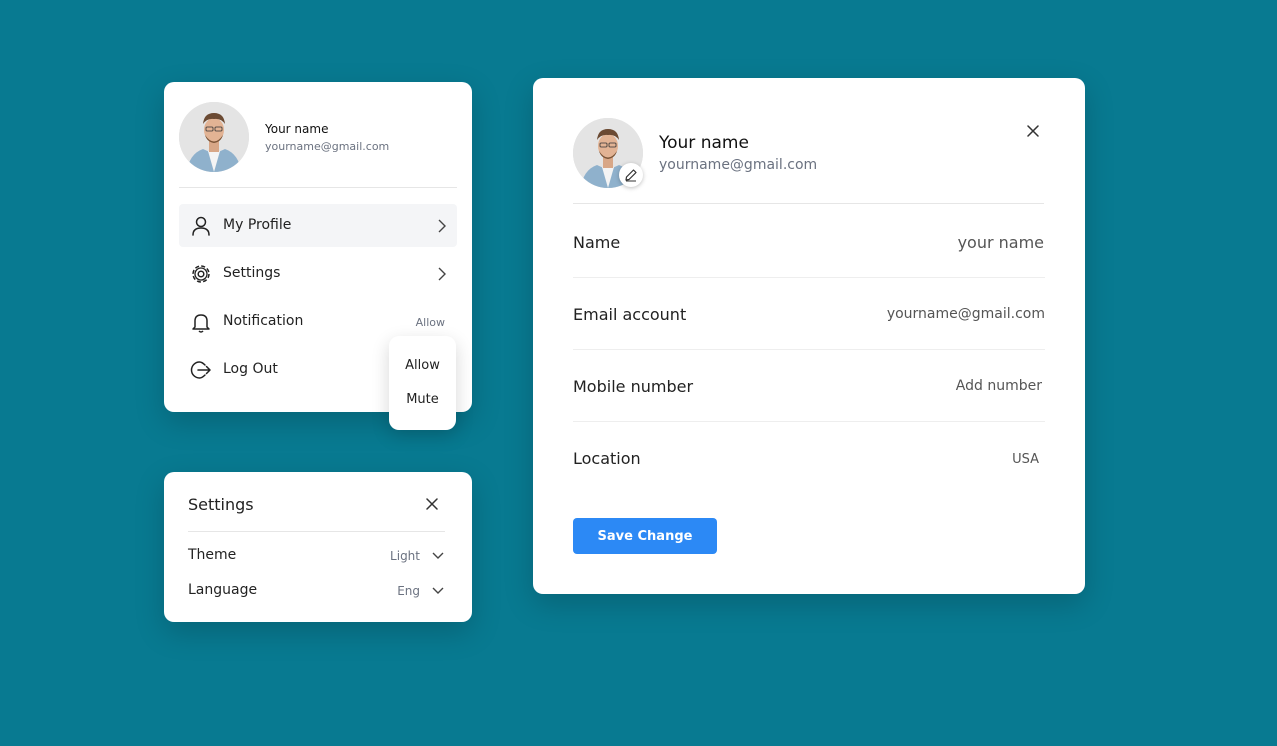 This screenshot has height=746, width=1277. What do you see at coordinates (318, 225) in the screenshot?
I see `menu-item-my-profile: My Profile` at bounding box center [318, 225].